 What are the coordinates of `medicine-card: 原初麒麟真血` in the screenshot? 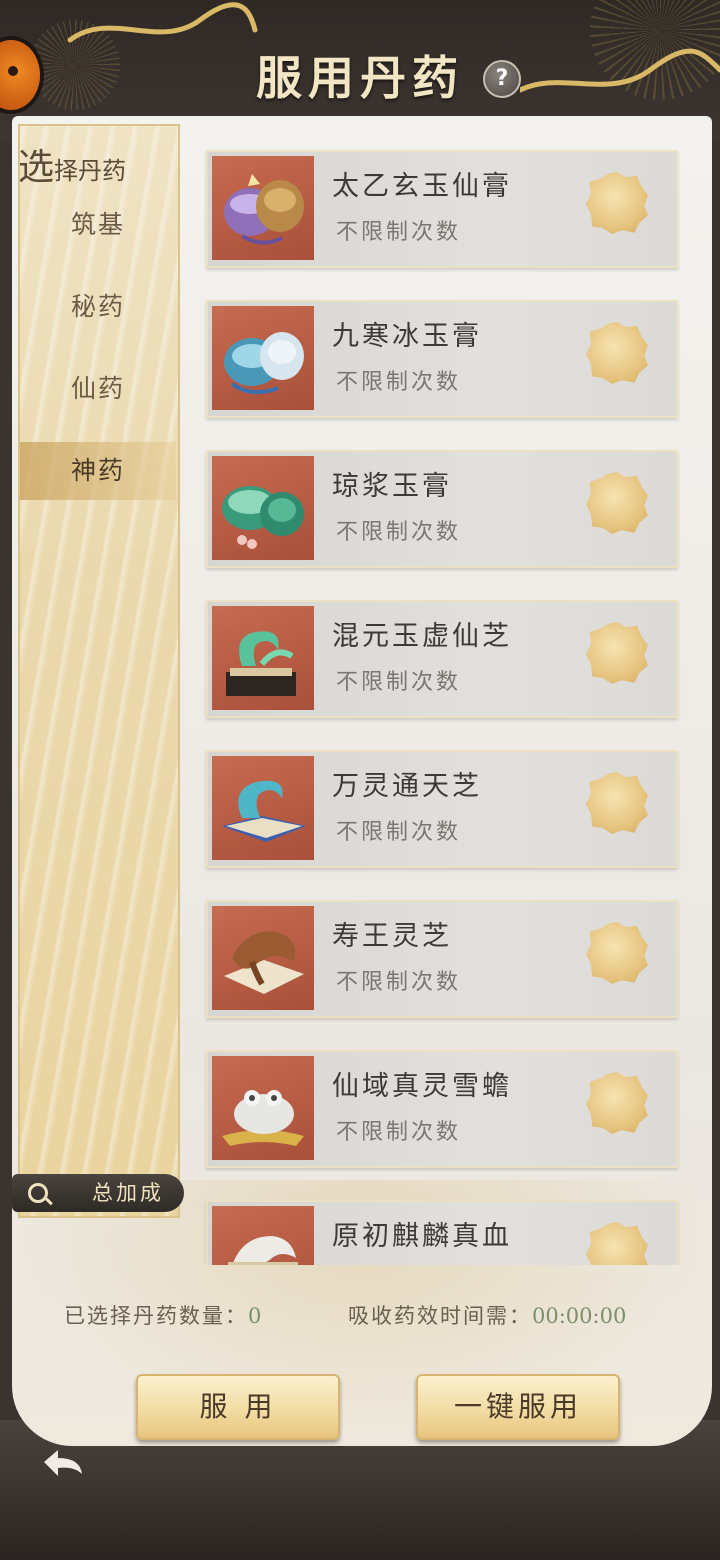 It's located at (442, 1232).